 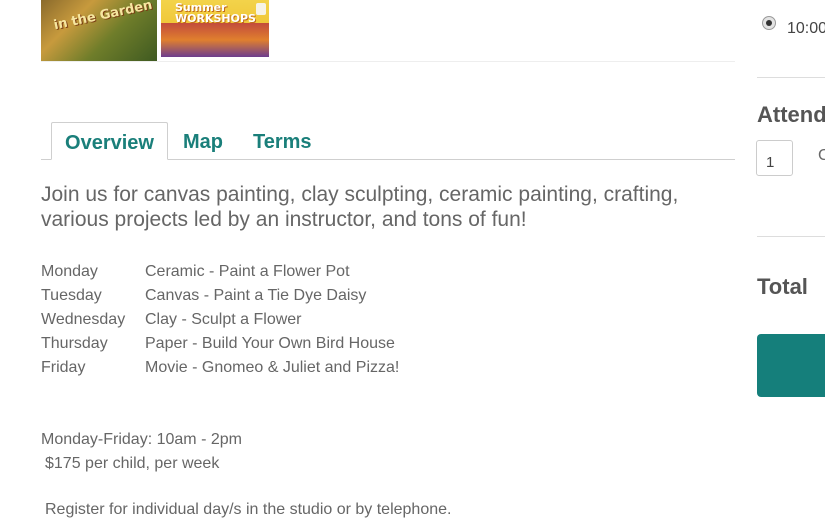 I want to click on schedule-day: Monday, so click(x=69, y=271).